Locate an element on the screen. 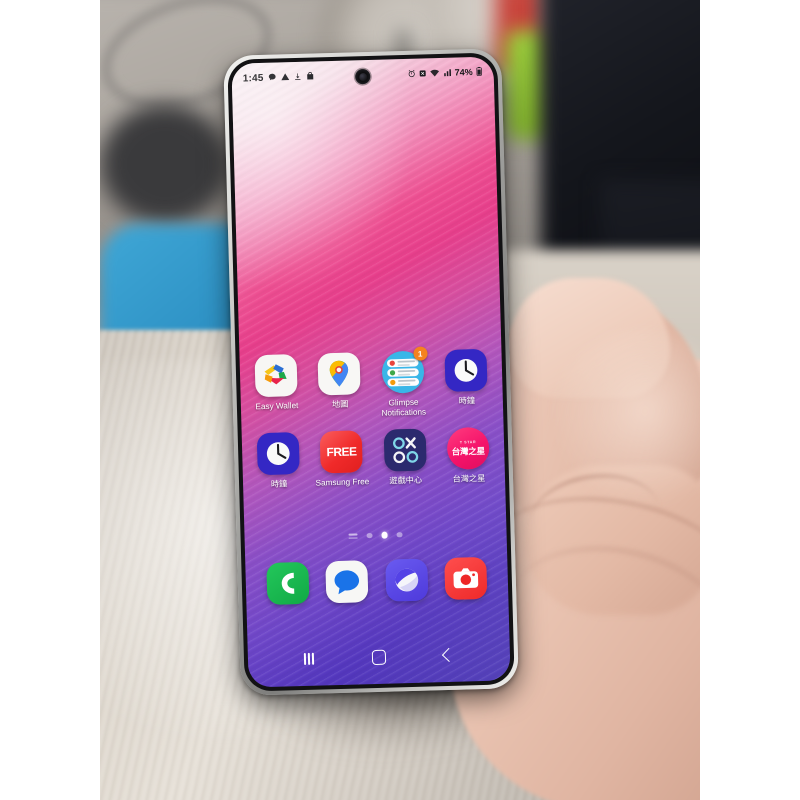 This screenshot has width=800, height=800. tstar-icon: T STAR 台灣之星 is located at coordinates (468, 448).